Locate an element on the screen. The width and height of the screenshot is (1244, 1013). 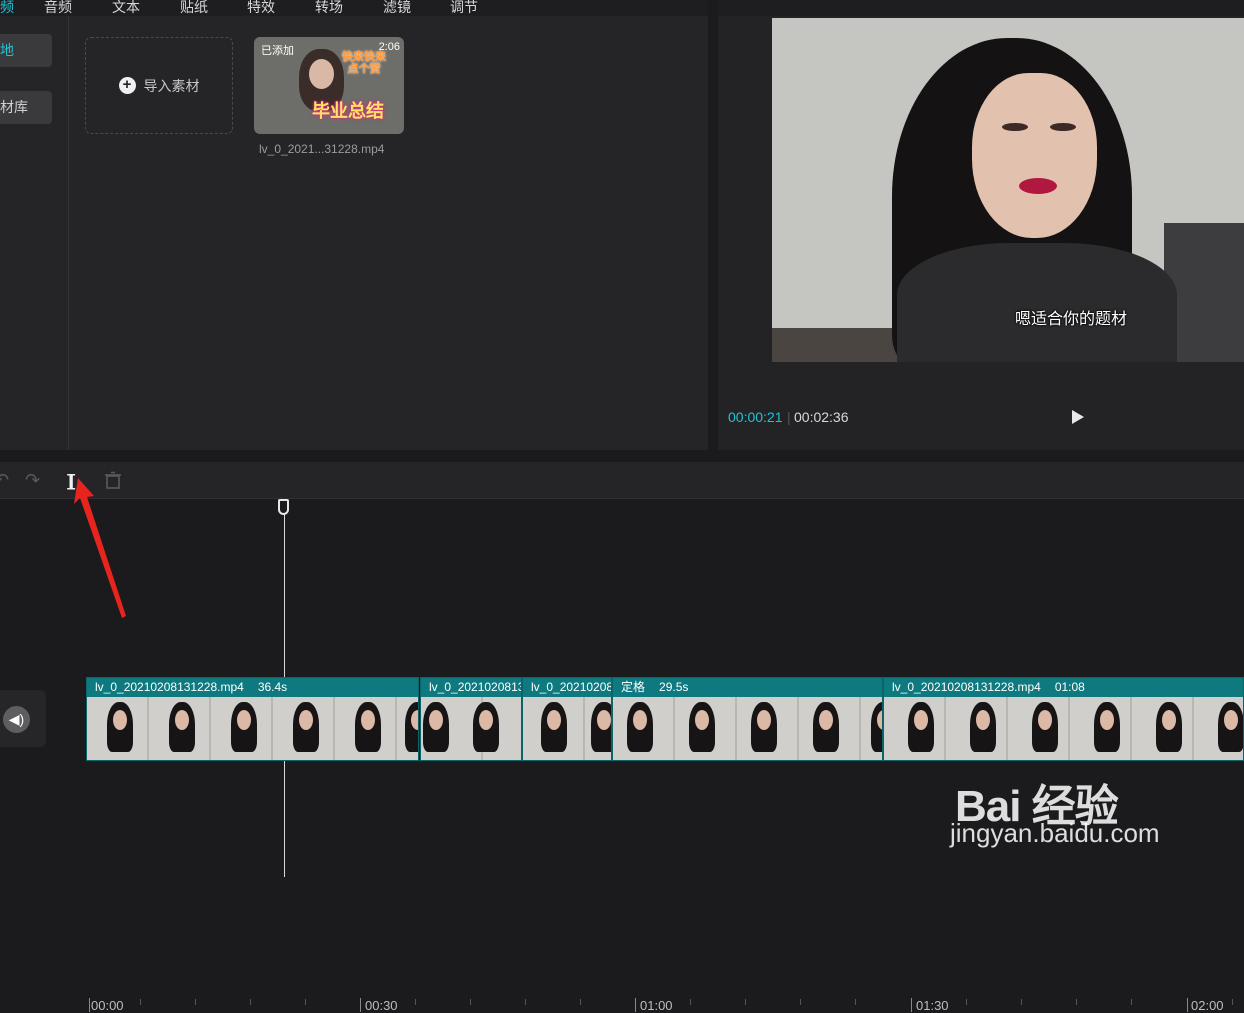
timeline-clip: lv_0_20210208131228.mp4 01:08 is located at coordinates (1063, 719).